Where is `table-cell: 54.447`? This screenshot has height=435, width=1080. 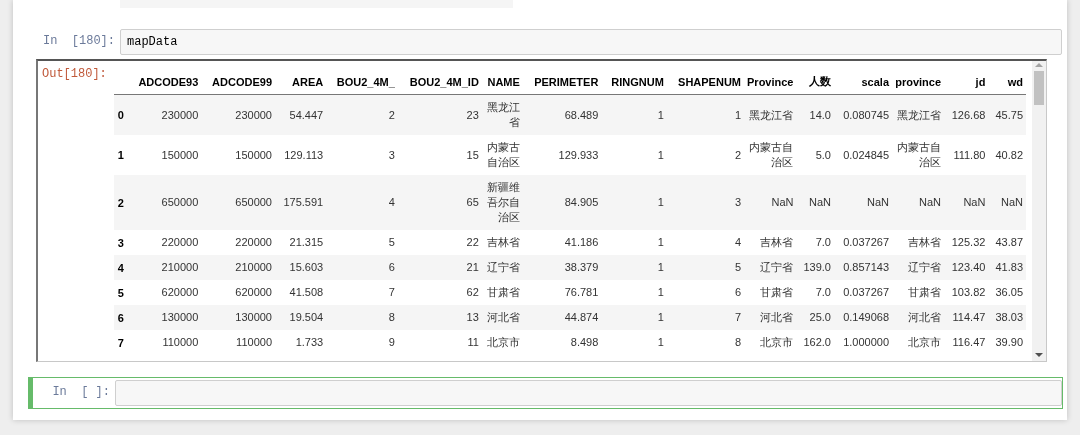
table-cell: 54.447 is located at coordinates (301, 114).